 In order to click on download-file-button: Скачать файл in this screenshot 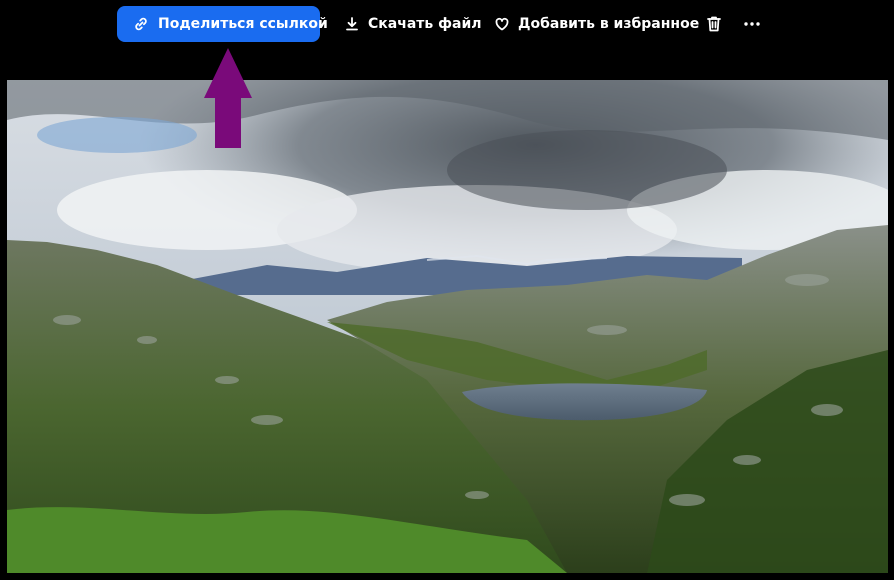, I will do `click(413, 24)`.